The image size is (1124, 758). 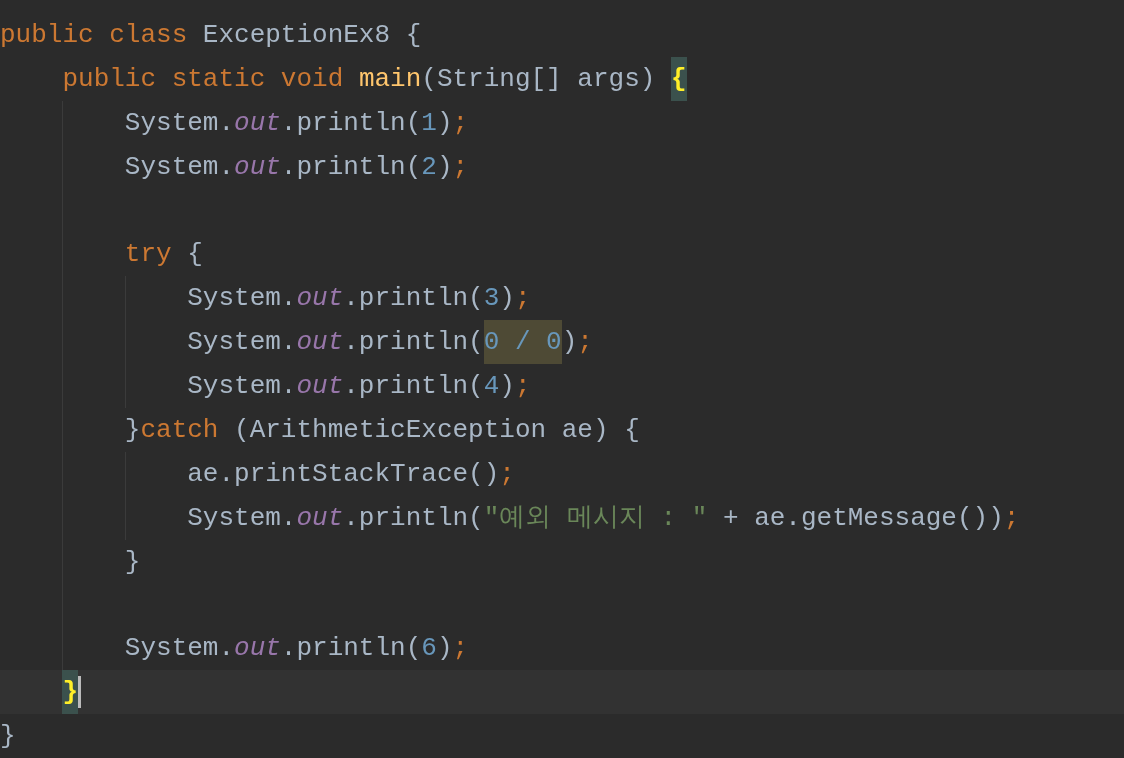 I want to click on code-line: System.out.println("예외 메시지 : " + ae.getMessage());, so click(x=603, y=518).